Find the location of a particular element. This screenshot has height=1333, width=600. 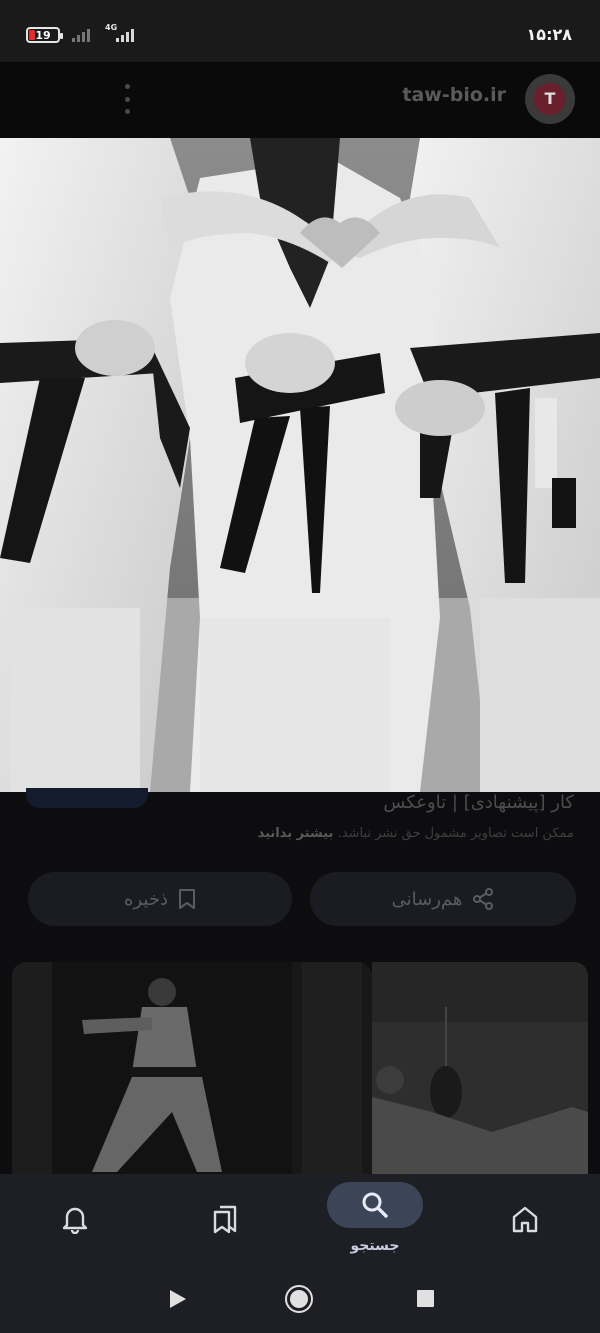

system-navigation-bar is located at coordinates (300, 1302).